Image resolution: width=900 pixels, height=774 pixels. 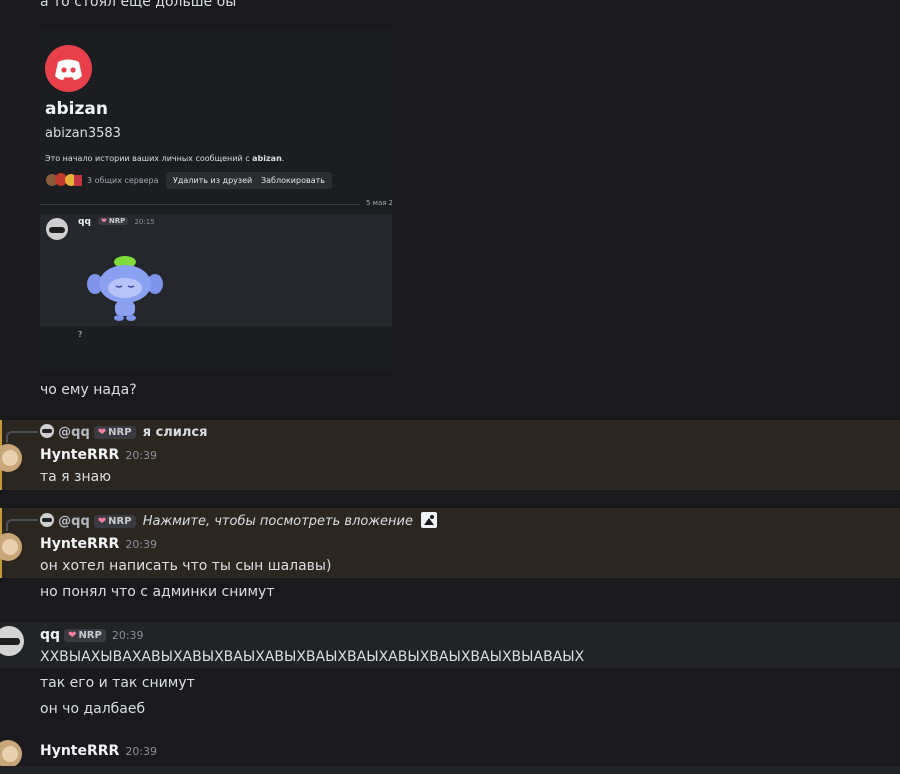 What do you see at coordinates (76, 109) in the screenshot?
I see `profile-username: abizan` at bounding box center [76, 109].